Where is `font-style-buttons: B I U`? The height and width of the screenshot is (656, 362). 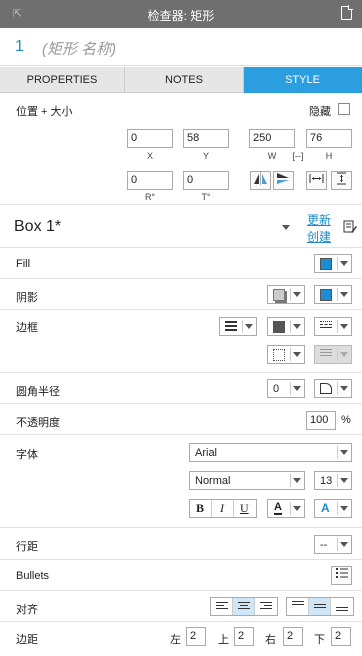
font-style-buttons: B I U is located at coordinates (223, 508).